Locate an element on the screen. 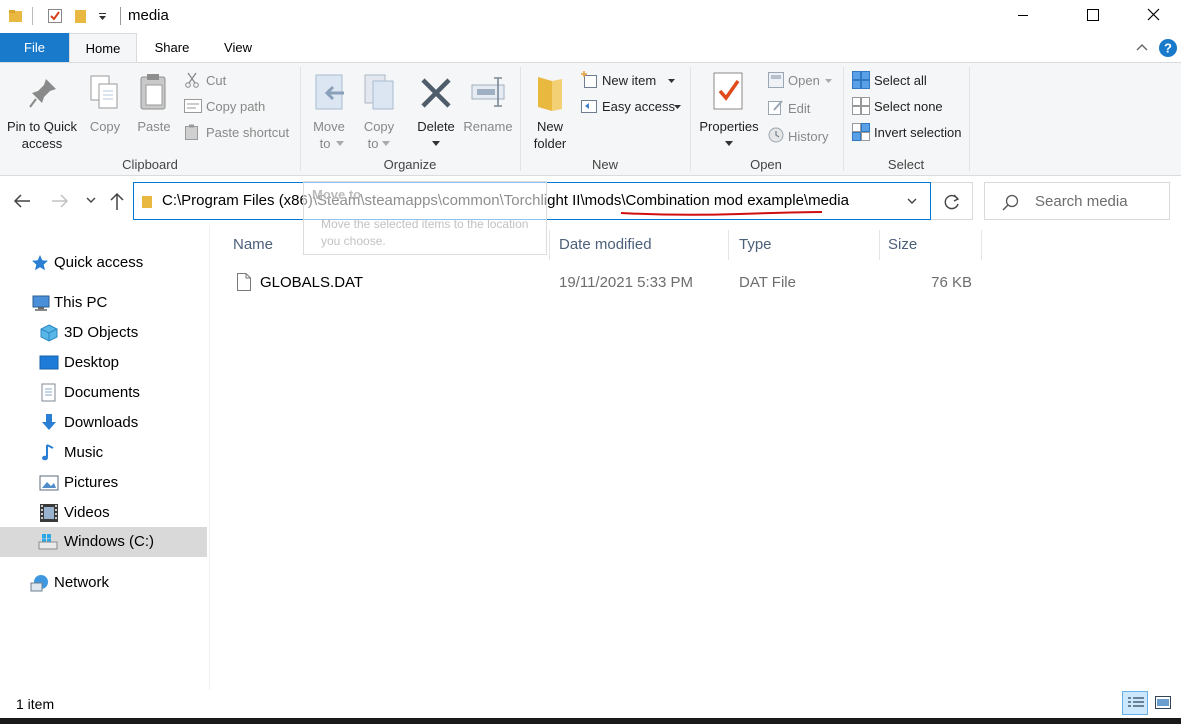 This screenshot has height=724, width=1181. column-header-date: Date modified is located at coordinates (605, 244).